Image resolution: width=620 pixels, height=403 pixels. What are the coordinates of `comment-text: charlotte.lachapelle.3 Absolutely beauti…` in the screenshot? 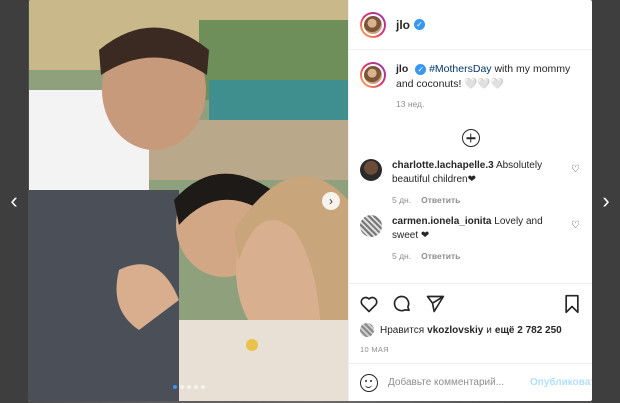 It's located at (478, 173).